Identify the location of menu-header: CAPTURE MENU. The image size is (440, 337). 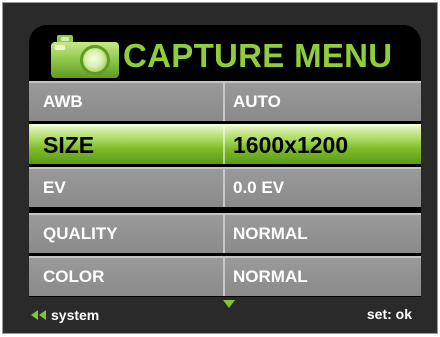
(225, 53).